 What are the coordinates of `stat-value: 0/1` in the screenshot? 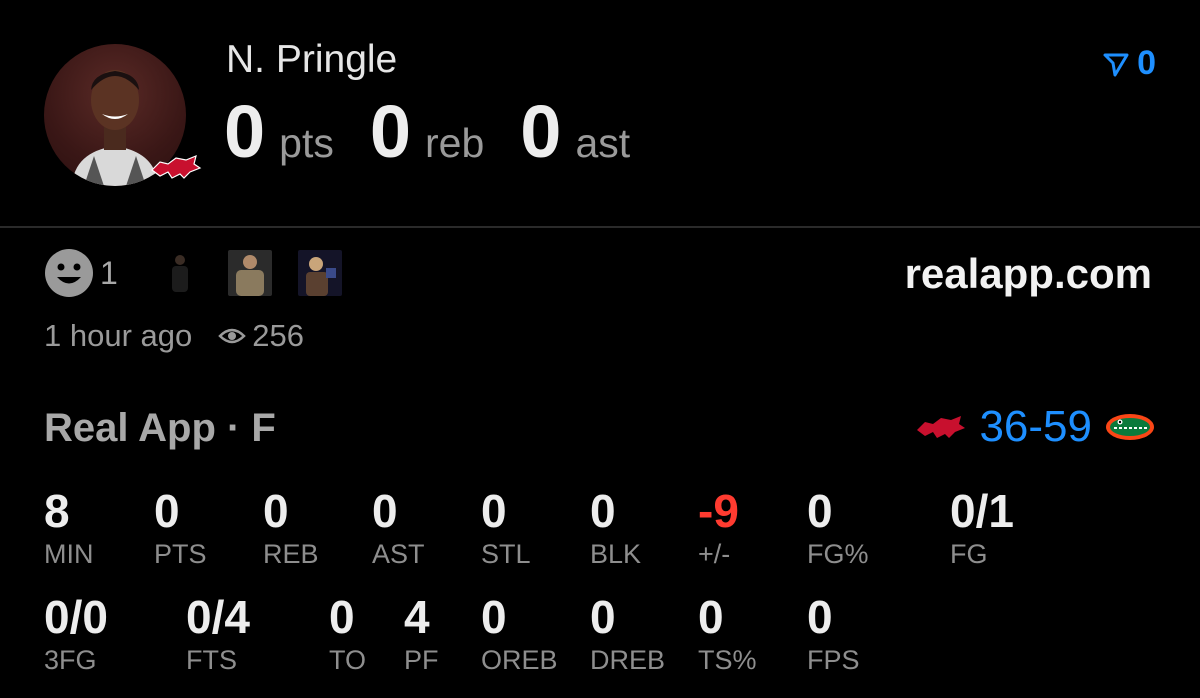 It's located at (982, 511).